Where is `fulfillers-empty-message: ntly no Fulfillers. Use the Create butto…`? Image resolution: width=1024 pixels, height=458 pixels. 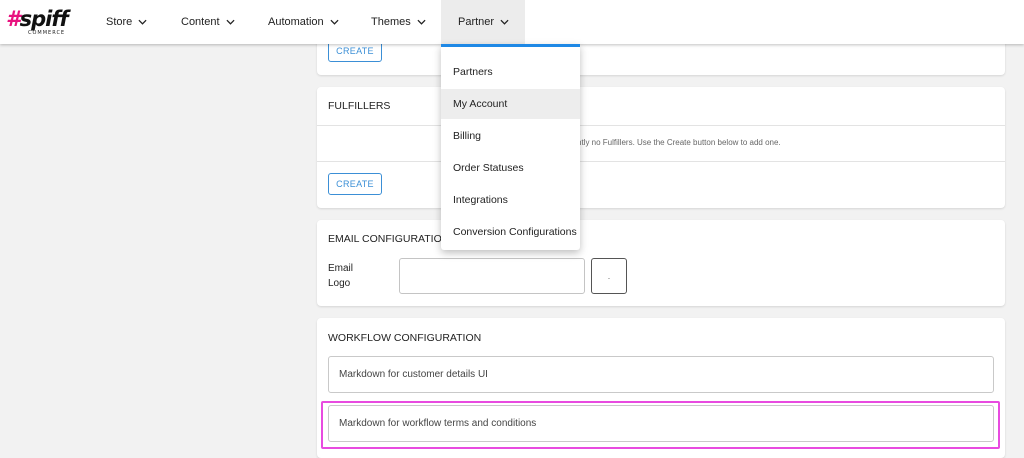
fulfillers-empty-message: ntly no Fulfillers. Use the Create butto… is located at coordinates (679, 142).